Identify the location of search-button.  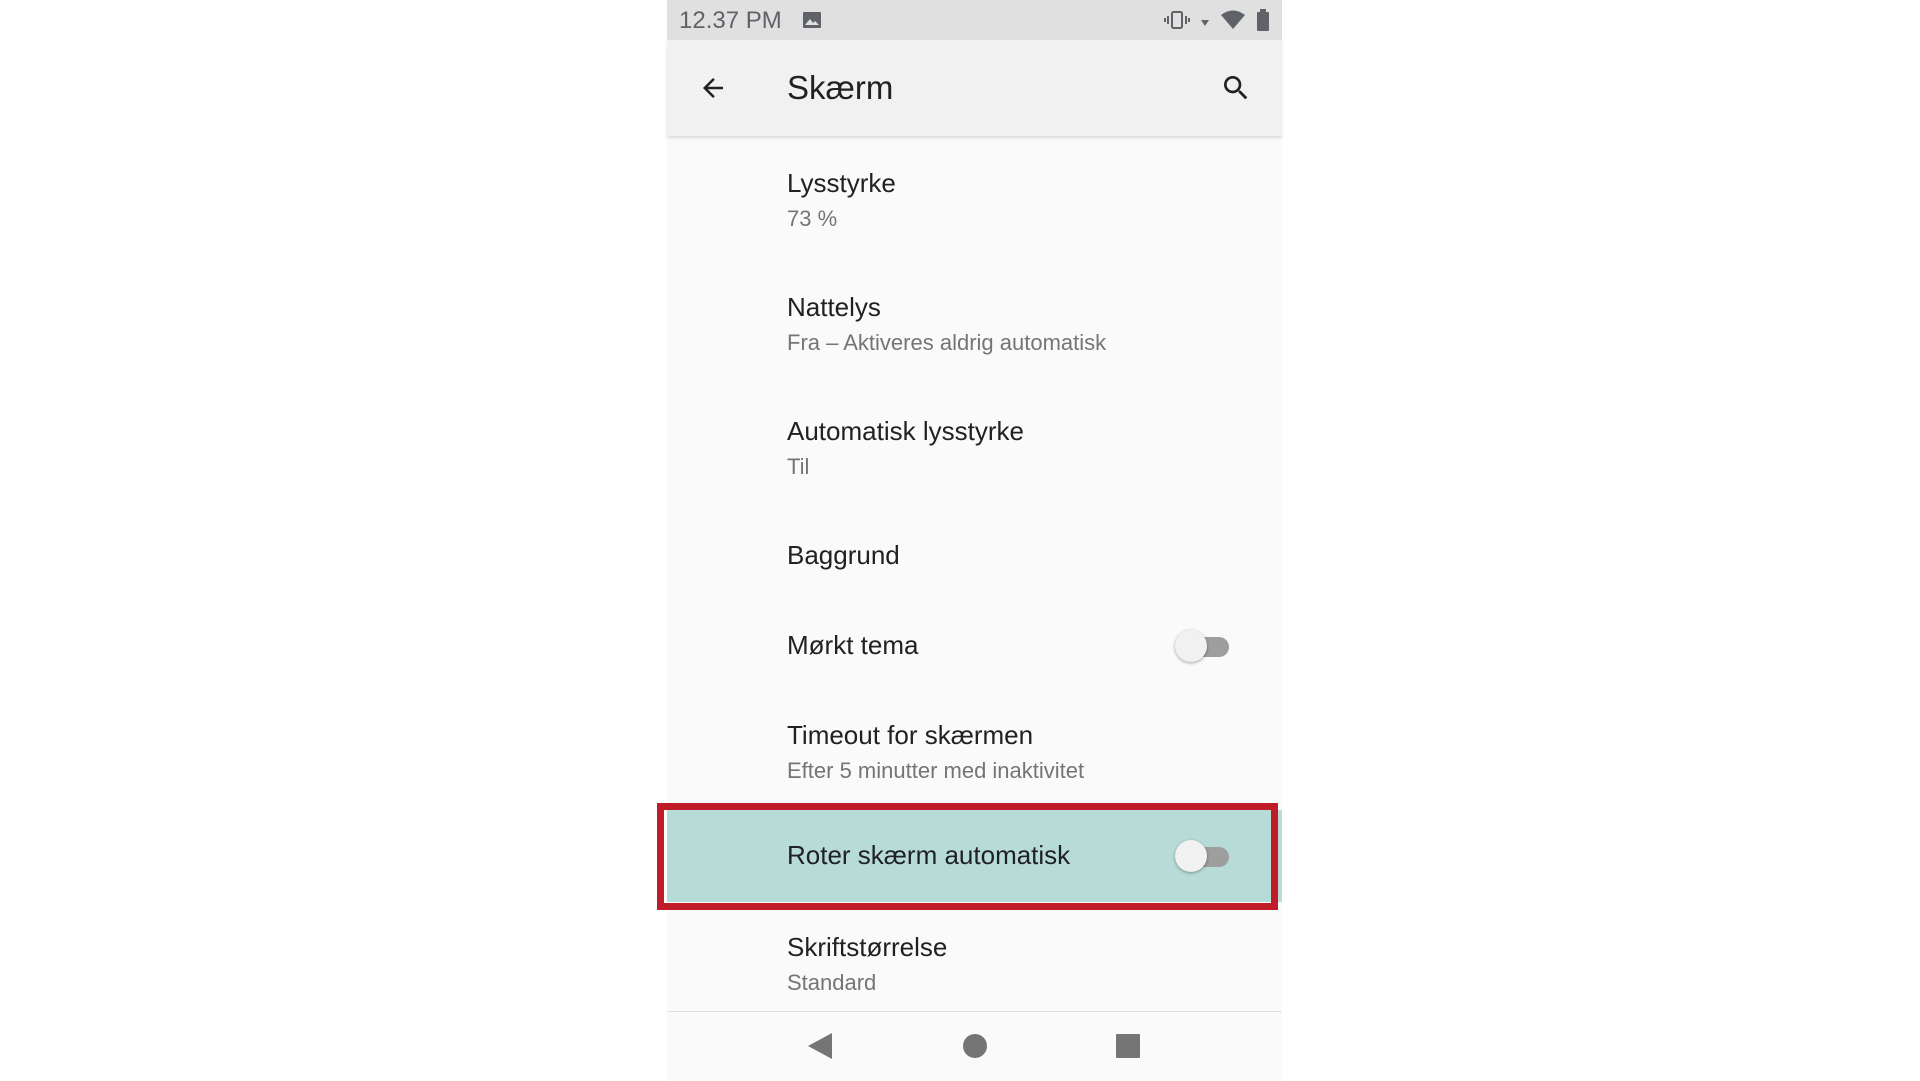
(1236, 88).